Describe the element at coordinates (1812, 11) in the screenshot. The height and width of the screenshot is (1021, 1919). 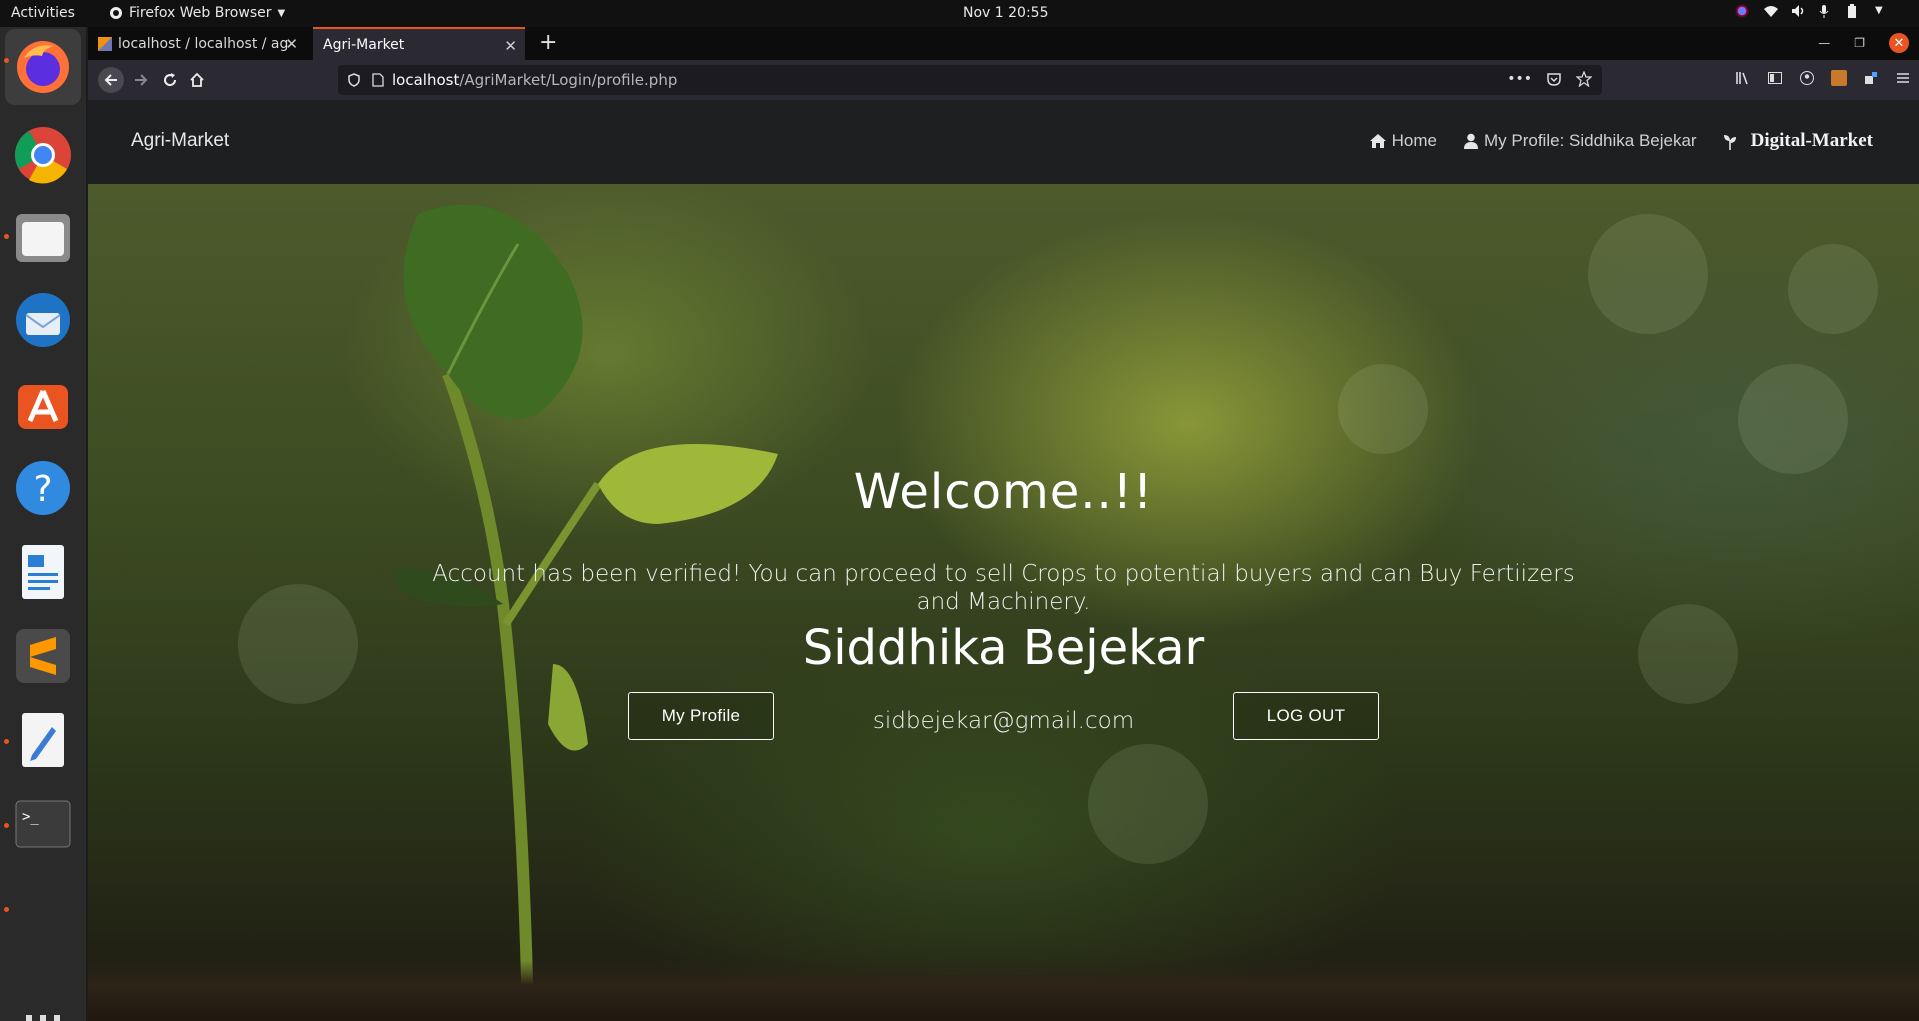
I see `system-tray: ▼` at that location.